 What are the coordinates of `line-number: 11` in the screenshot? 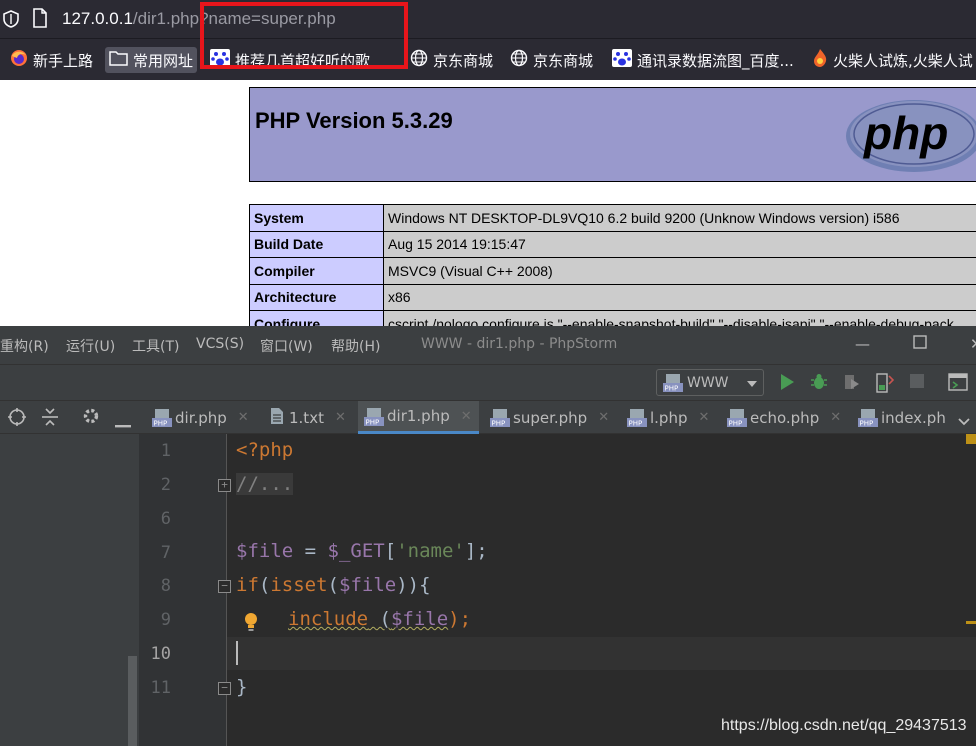 It's located at (160, 688).